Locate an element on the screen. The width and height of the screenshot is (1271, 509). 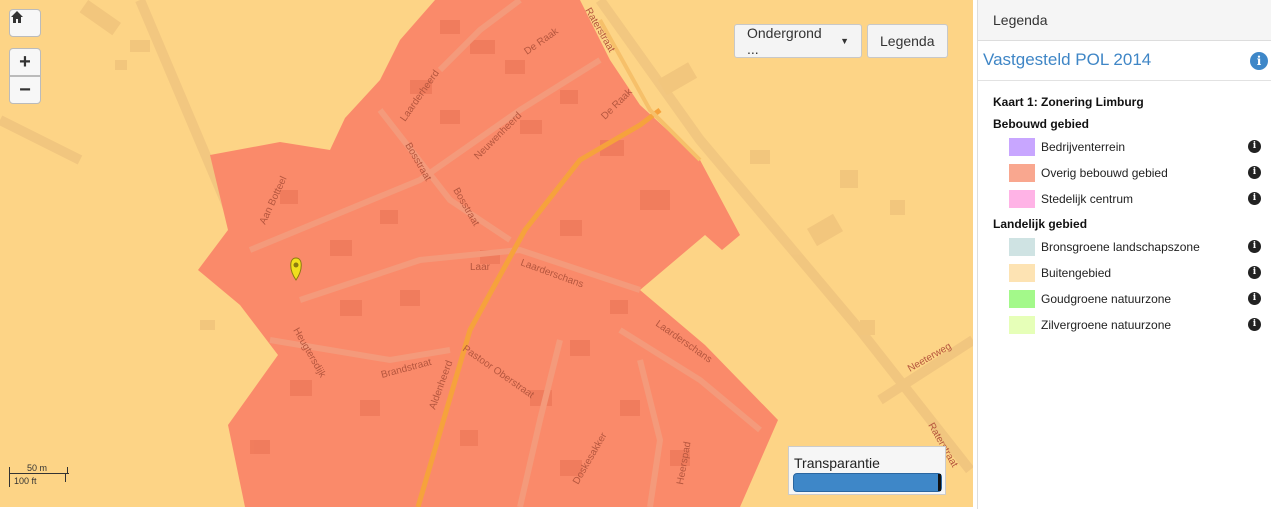
zoom-in-button: + is located at coordinates (25, 62).